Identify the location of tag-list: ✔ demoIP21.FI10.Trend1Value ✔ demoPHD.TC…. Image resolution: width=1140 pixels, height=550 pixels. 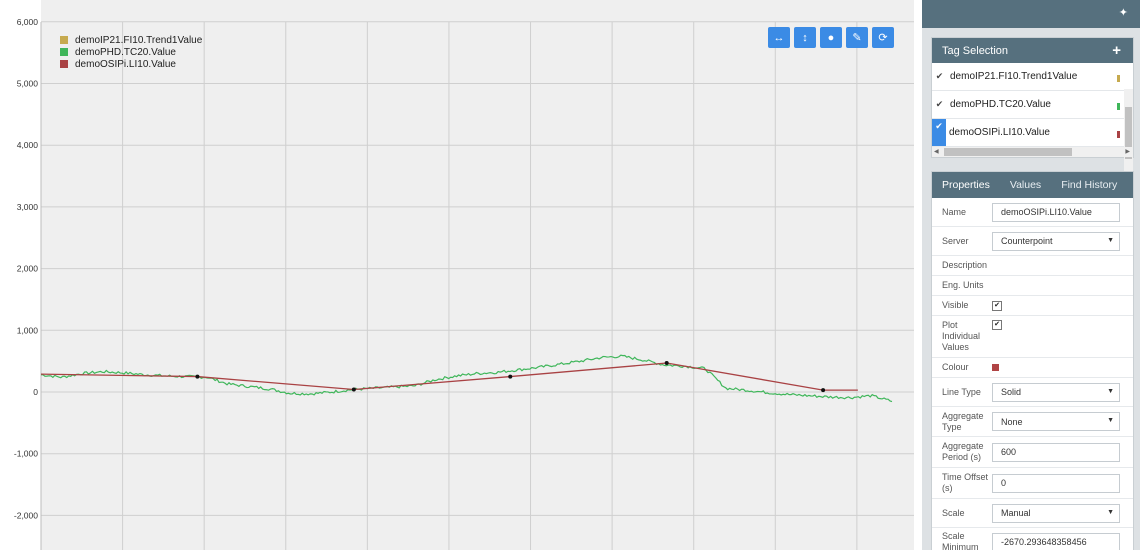
(1032, 117).